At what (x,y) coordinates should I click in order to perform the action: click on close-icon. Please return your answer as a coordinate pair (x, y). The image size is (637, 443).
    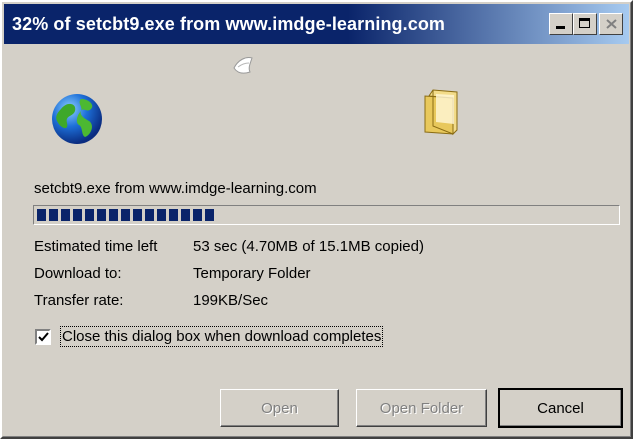
    Looking at the image, I should click on (611, 24).